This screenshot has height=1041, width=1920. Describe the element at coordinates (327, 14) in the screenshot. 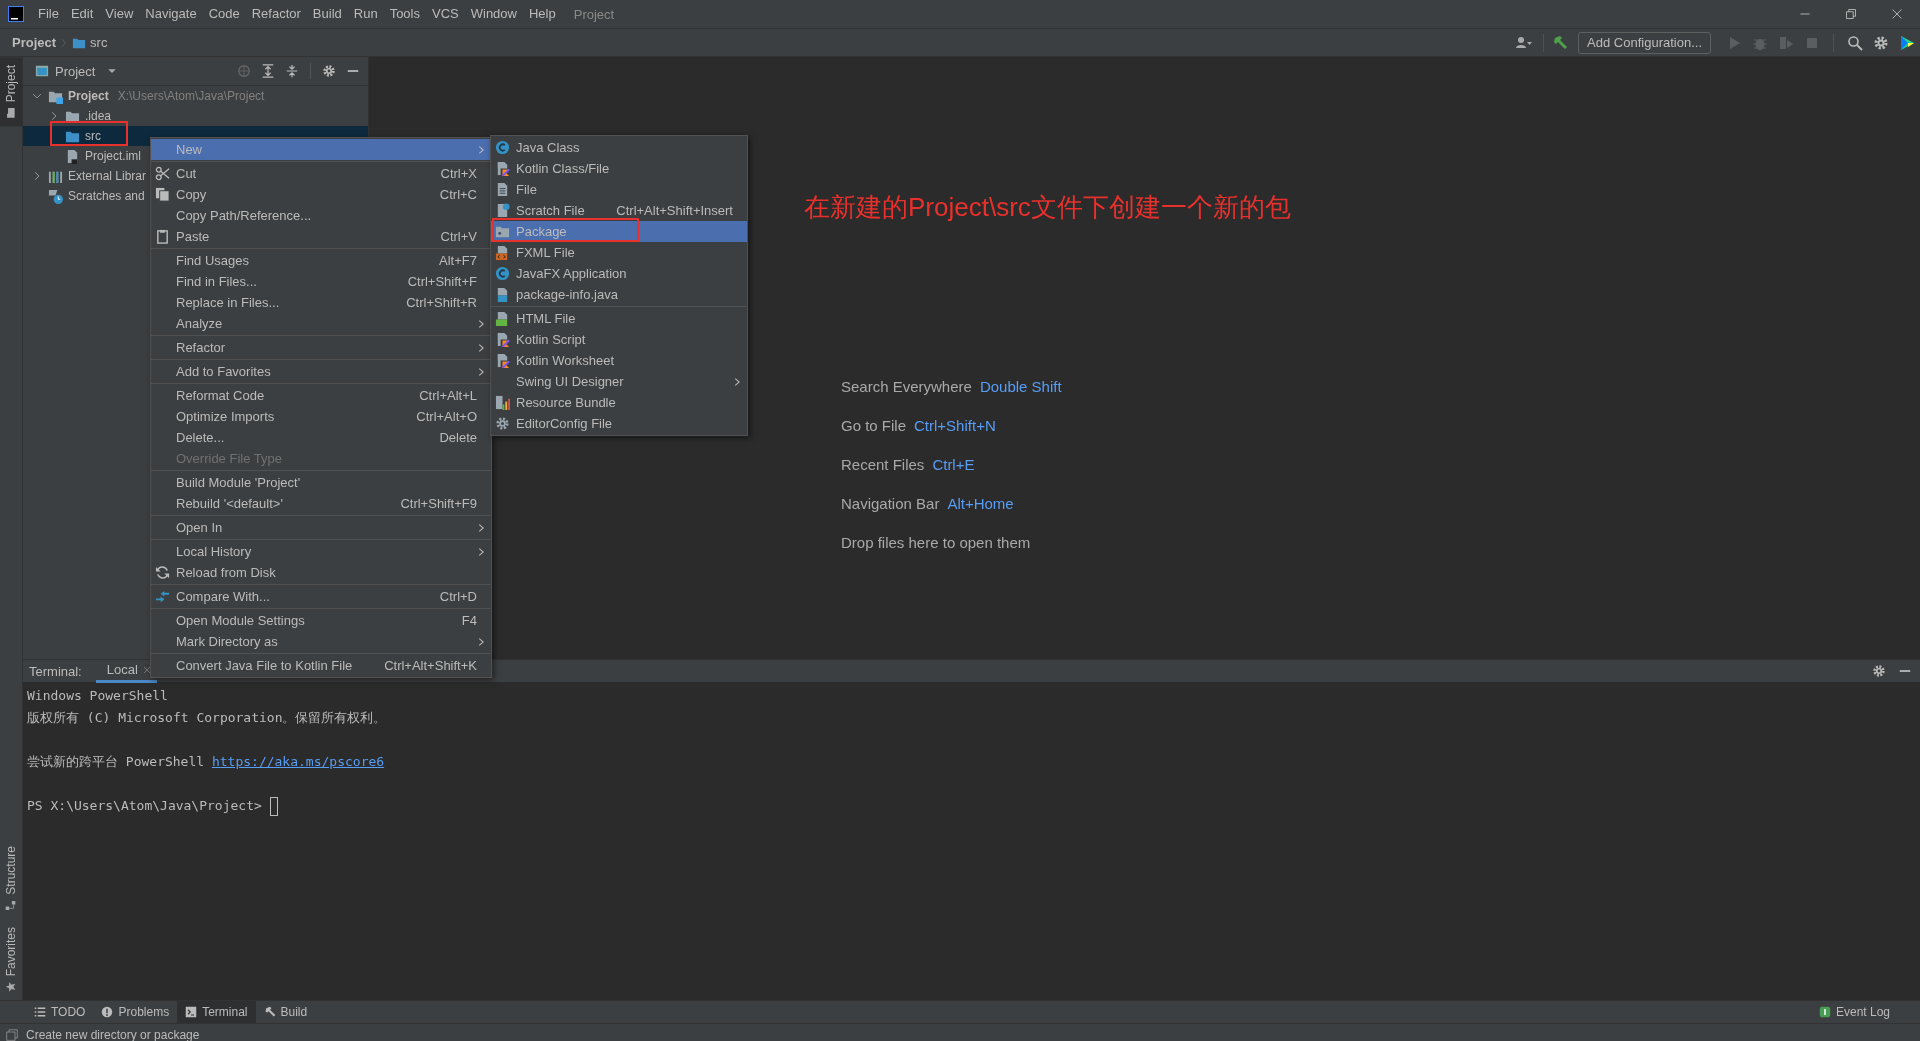

I see `menu-bar-item: Build` at that location.